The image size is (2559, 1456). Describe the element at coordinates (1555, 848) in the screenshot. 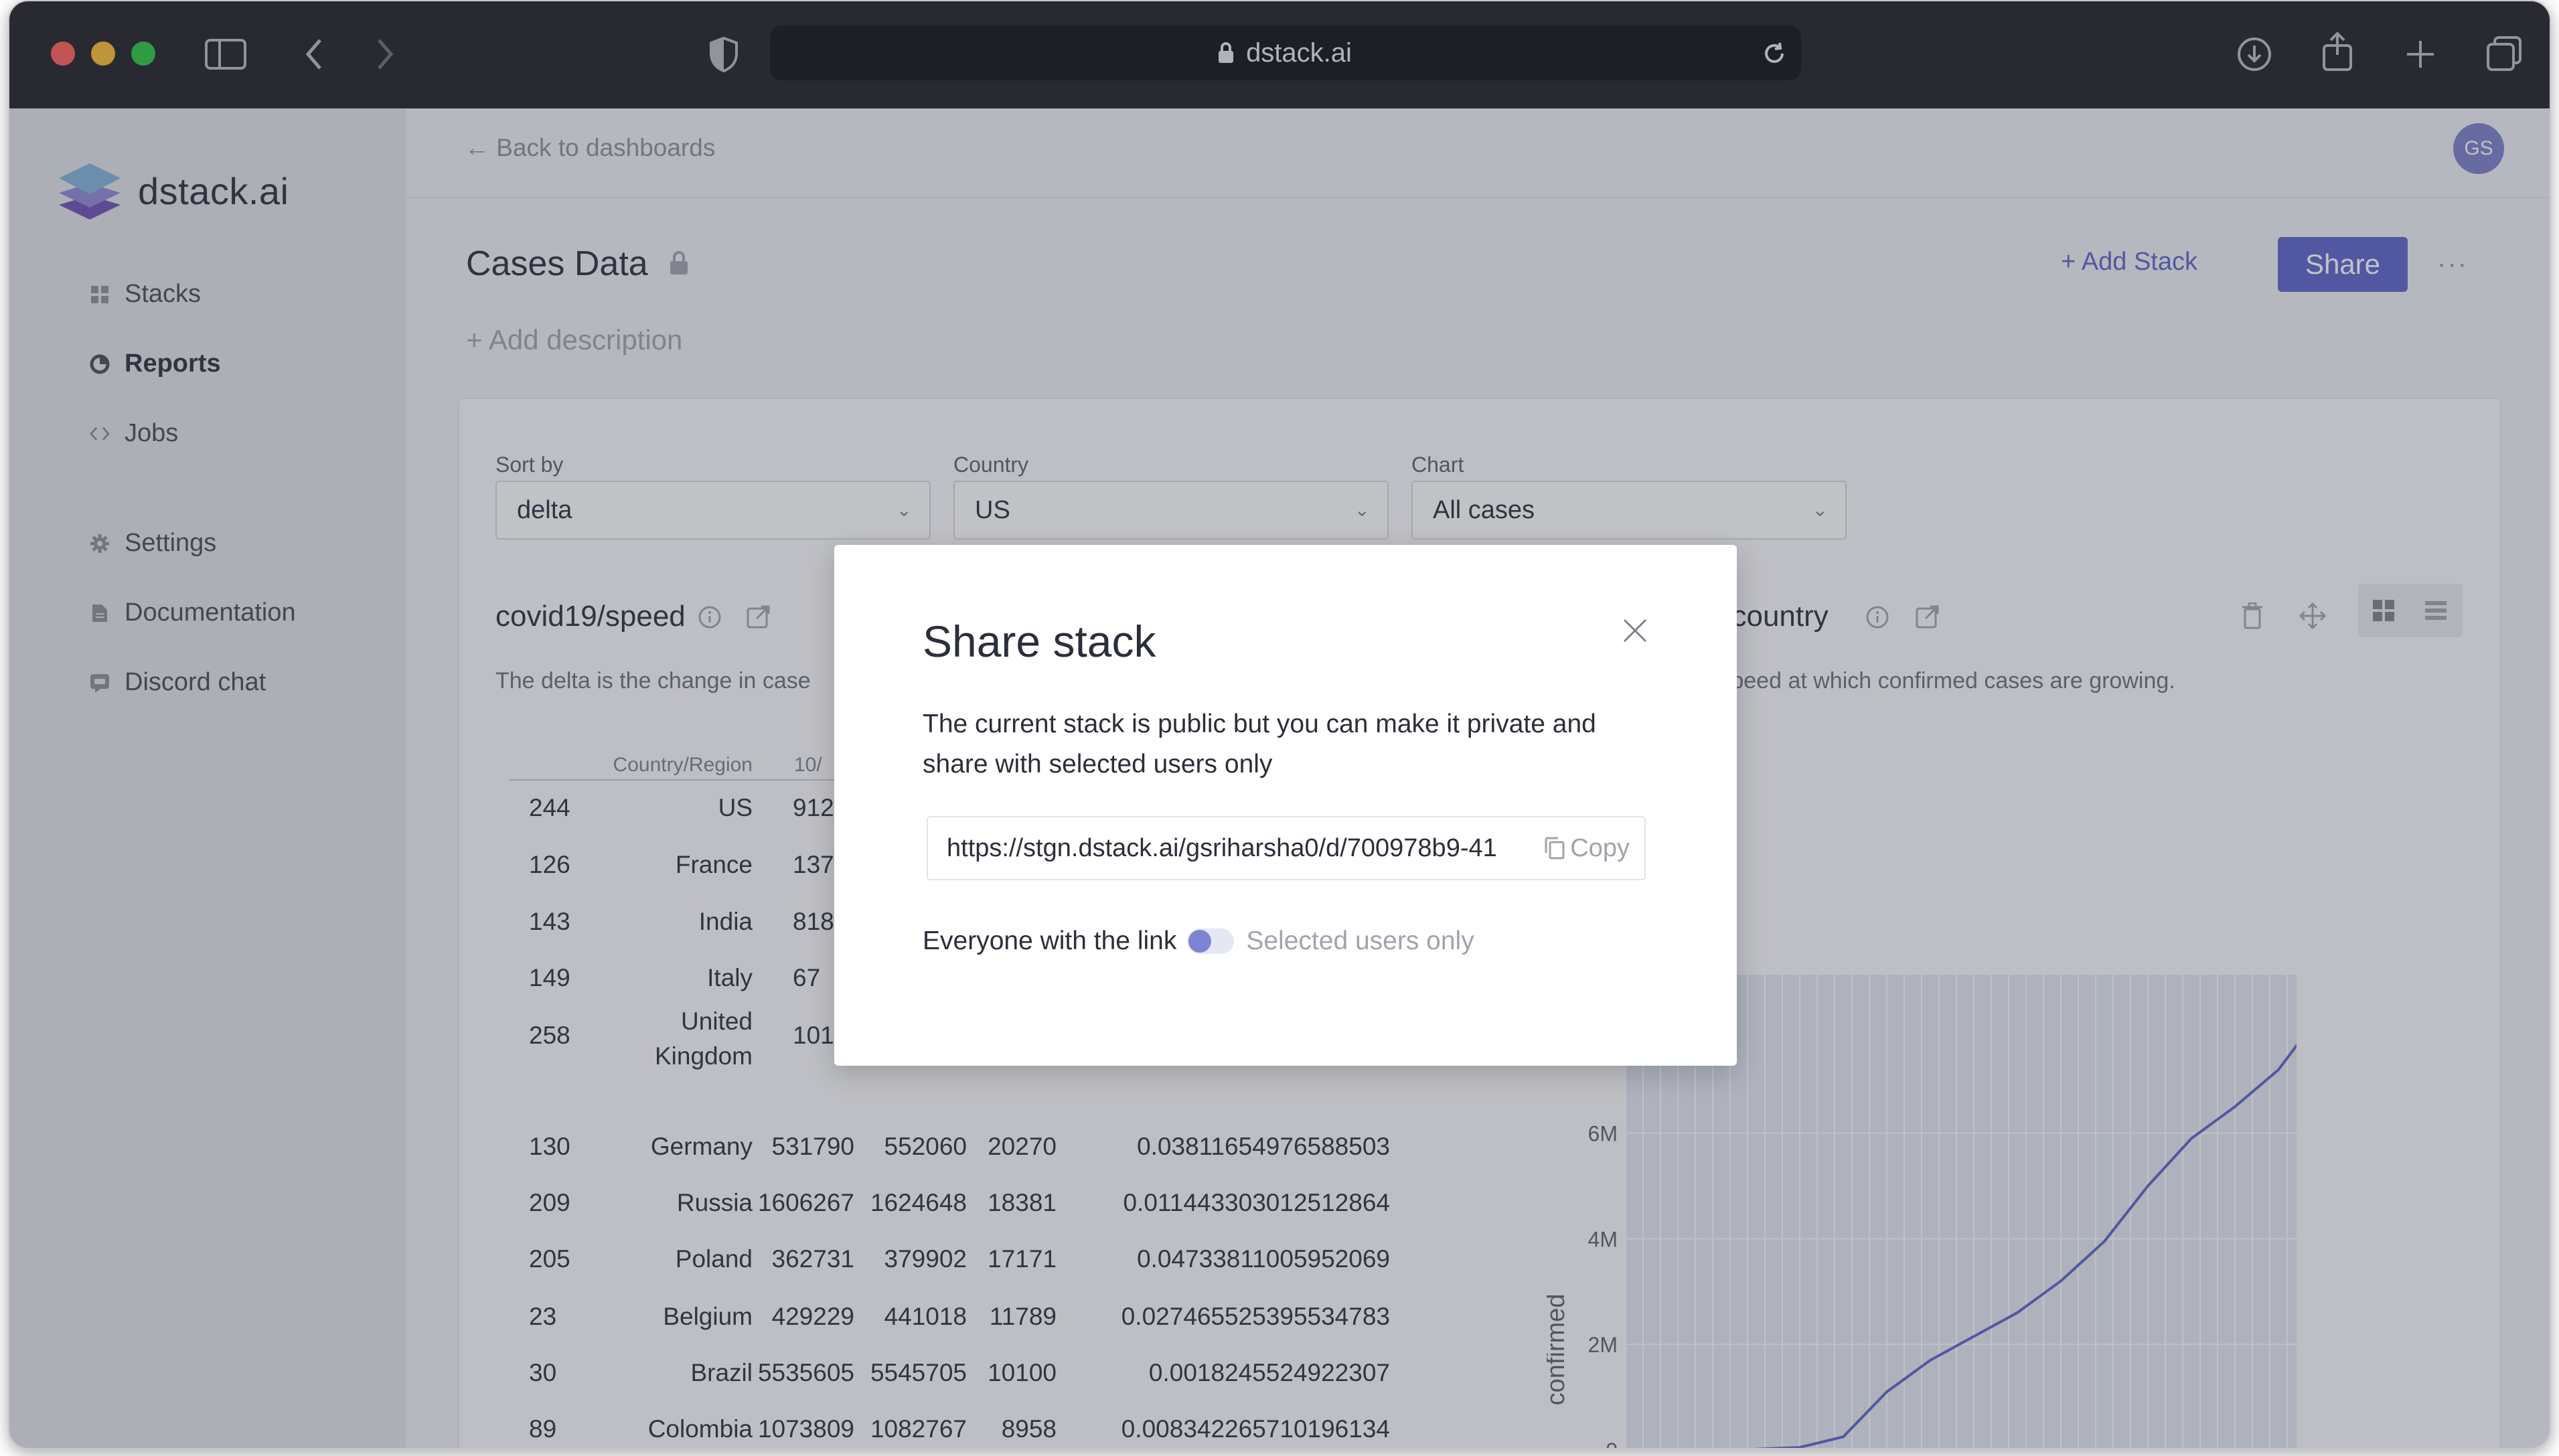

I see `copy-icon` at that location.